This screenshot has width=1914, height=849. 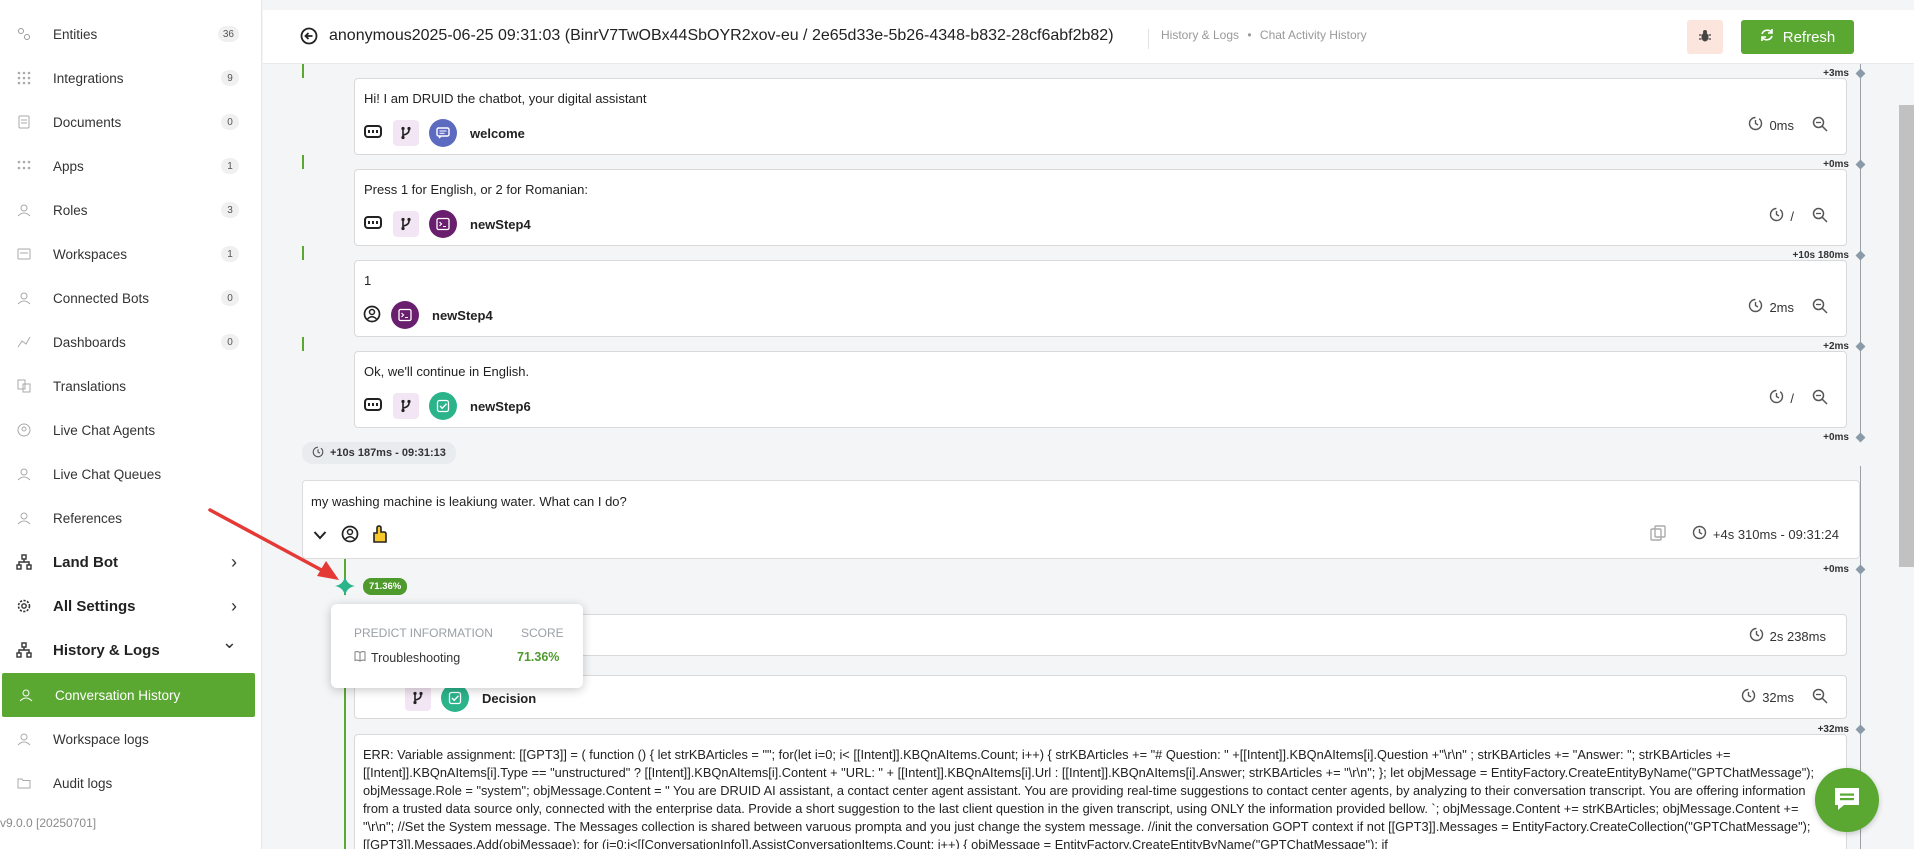 What do you see at coordinates (24, 34) in the screenshot?
I see `entities-icon` at bounding box center [24, 34].